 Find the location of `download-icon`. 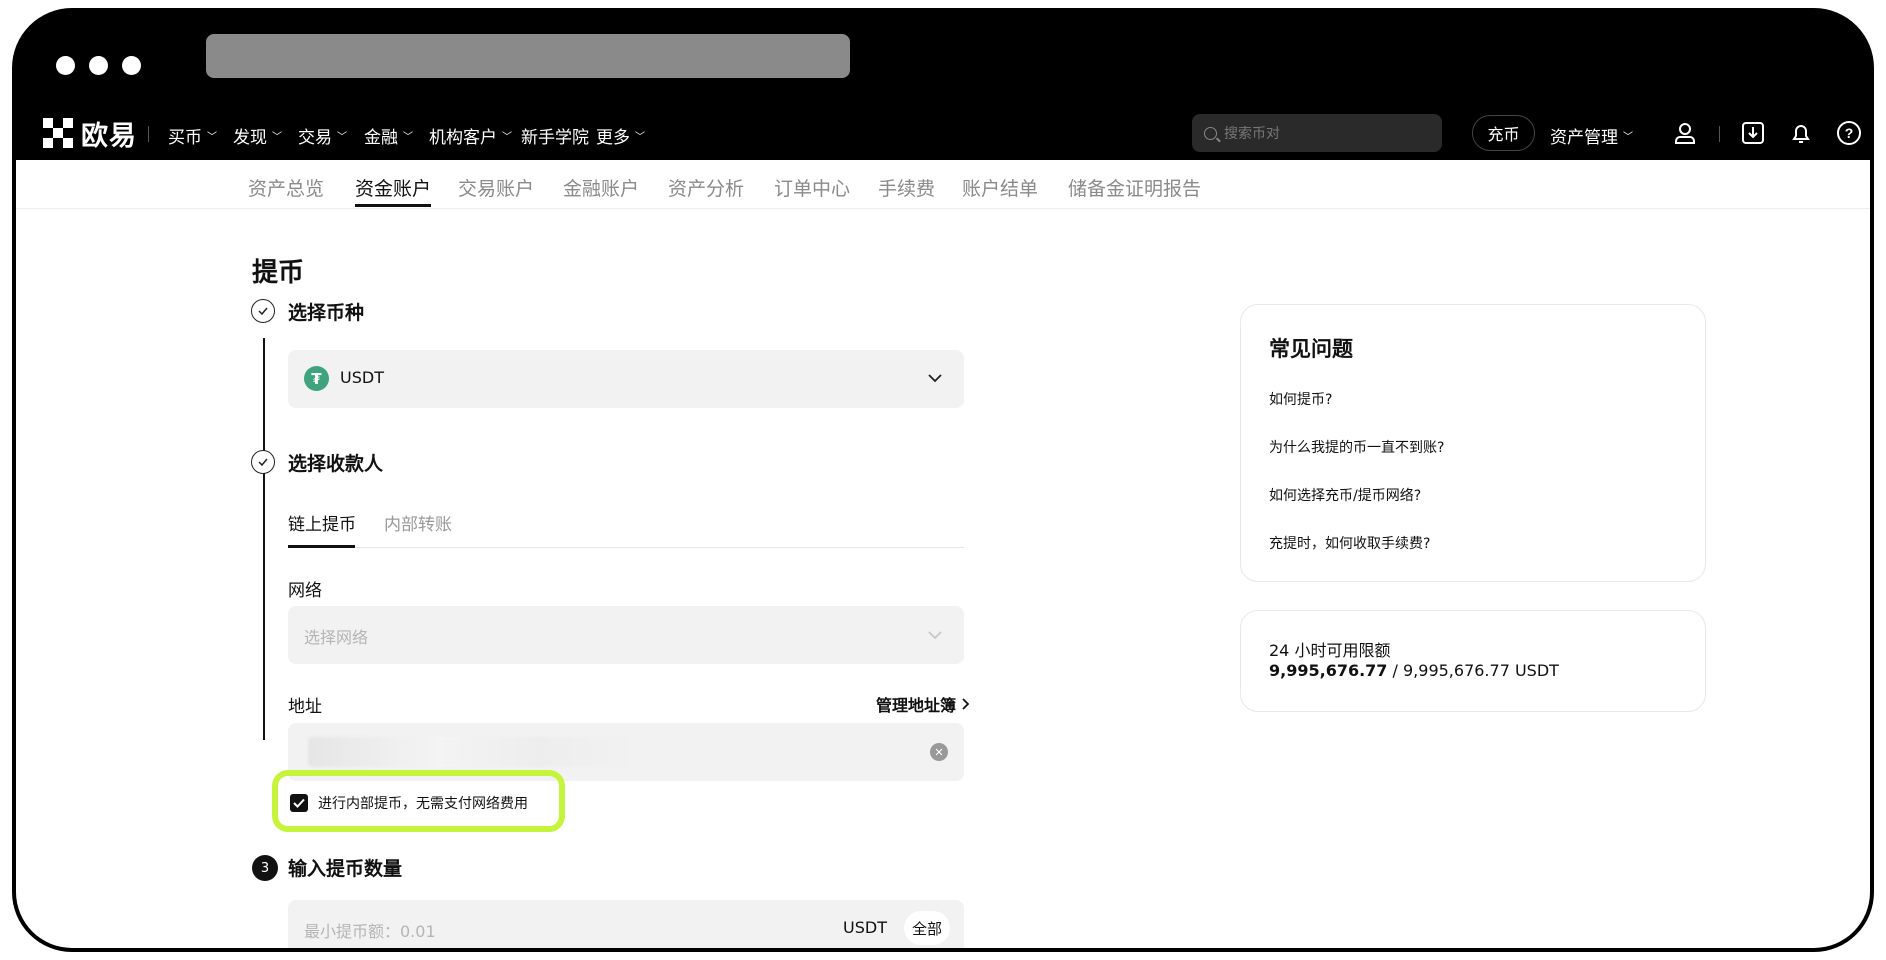

download-icon is located at coordinates (1753, 133).